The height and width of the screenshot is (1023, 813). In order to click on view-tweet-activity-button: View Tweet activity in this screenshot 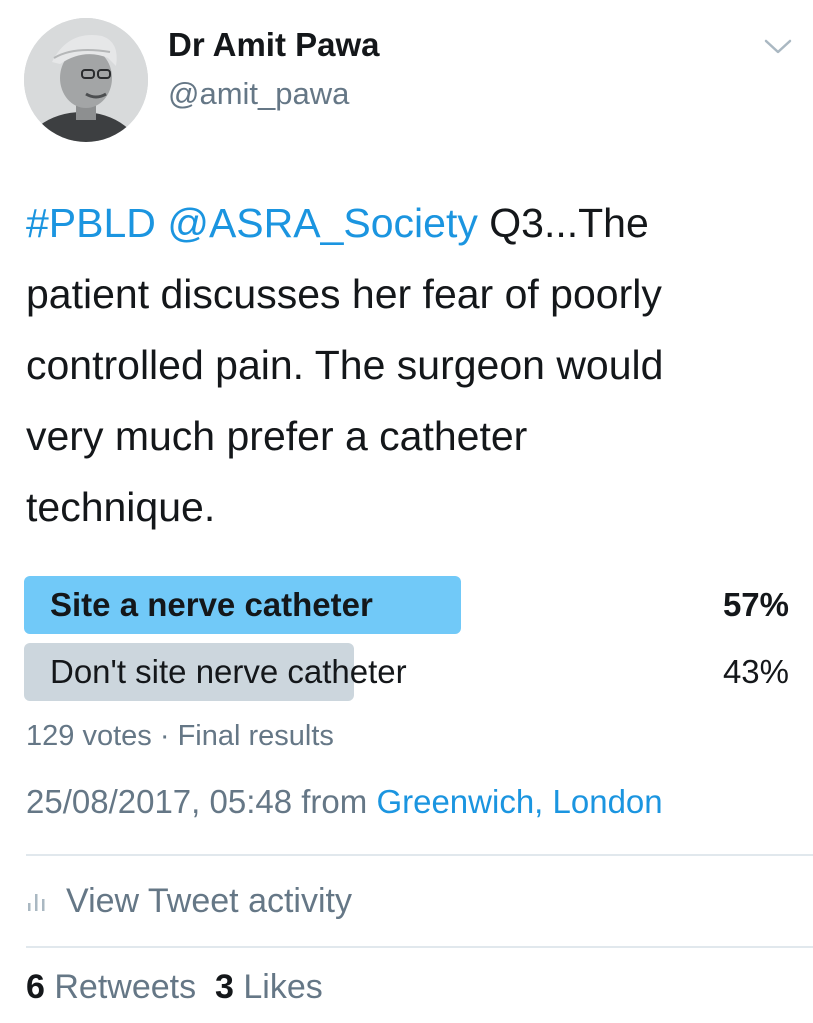, I will do `click(189, 901)`.